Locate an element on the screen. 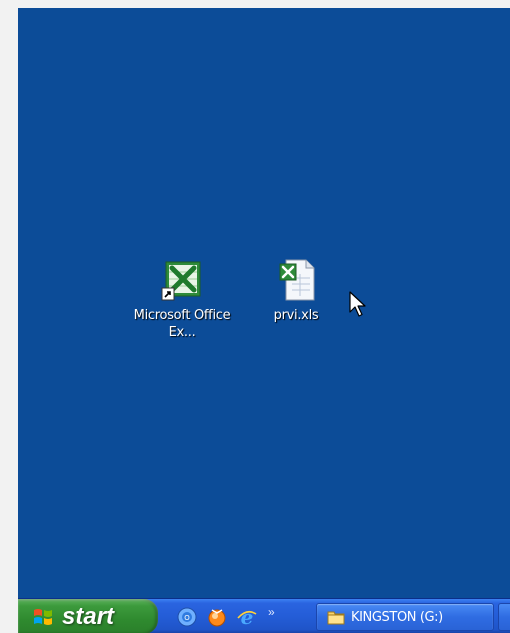 Image resolution: width=510 pixels, height=633 pixels. folder-icon is located at coordinates (336, 618).